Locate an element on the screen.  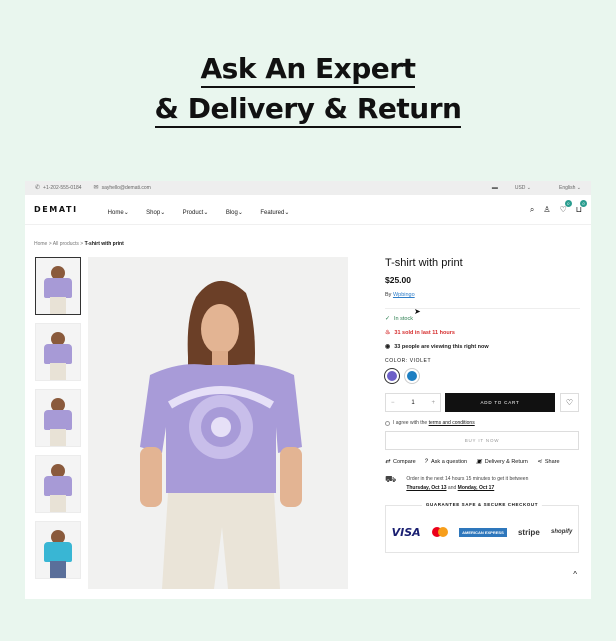
shopify-logo: shopify is located at coordinates (562, 532).